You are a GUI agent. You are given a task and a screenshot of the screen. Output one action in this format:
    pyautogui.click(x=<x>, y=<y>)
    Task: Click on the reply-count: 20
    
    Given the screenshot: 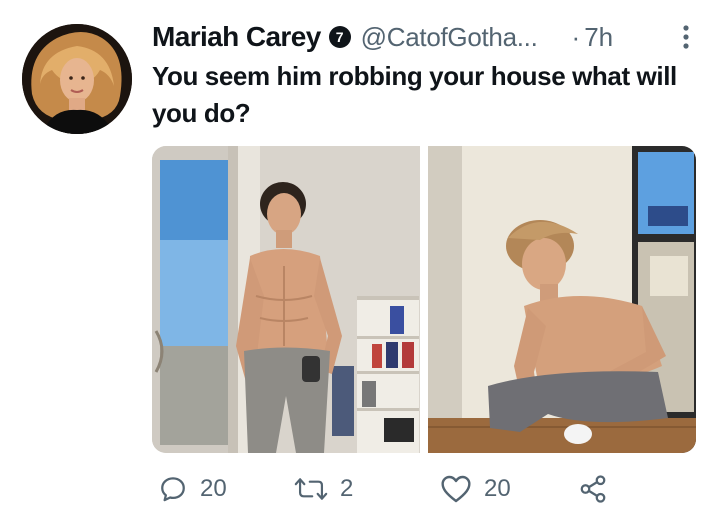 What is the action you would take?
    pyautogui.click(x=213, y=488)
    